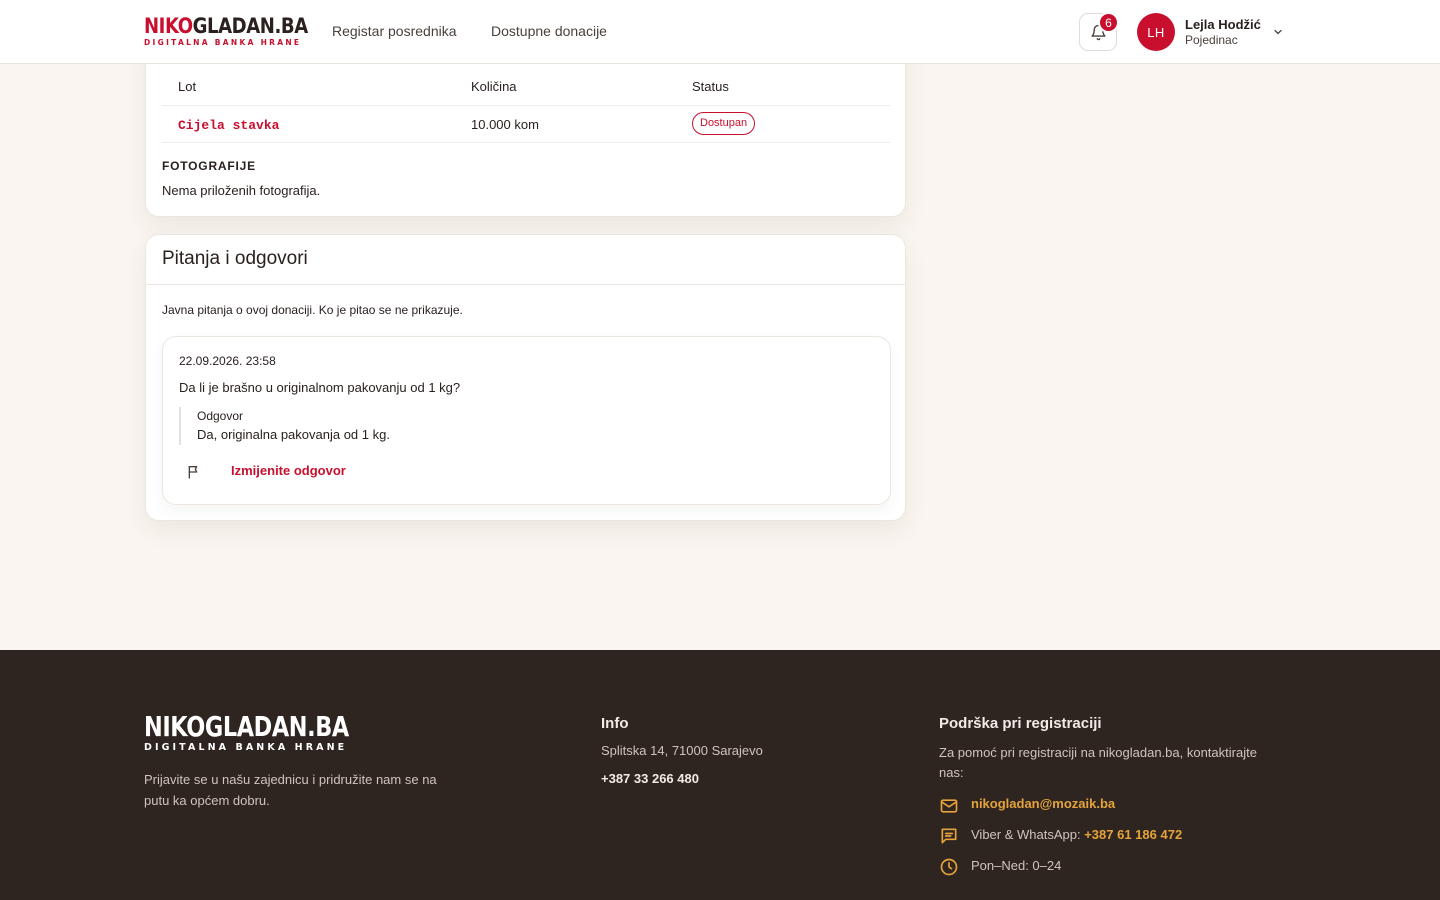 Image resolution: width=1440 pixels, height=900 pixels. What do you see at coordinates (226, 26) in the screenshot?
I see `logo-wordmark: NIKOGLADAN.BA` at bounding box center [226, 26].